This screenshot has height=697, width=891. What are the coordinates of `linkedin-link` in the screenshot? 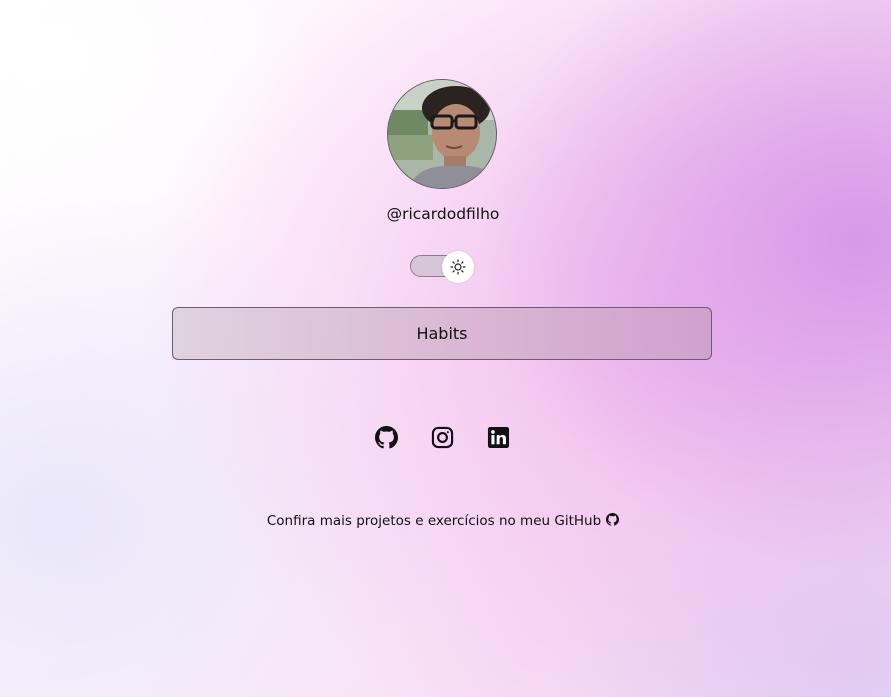 It's located at (498, 437).